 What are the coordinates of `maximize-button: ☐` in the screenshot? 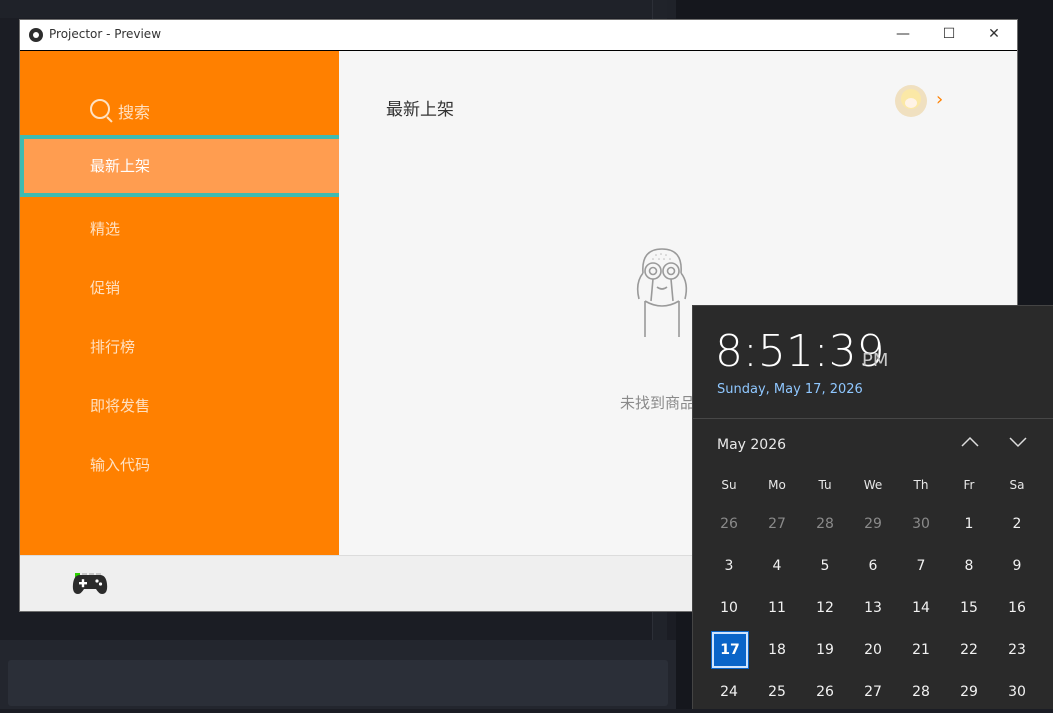 It's located at (949, 35).